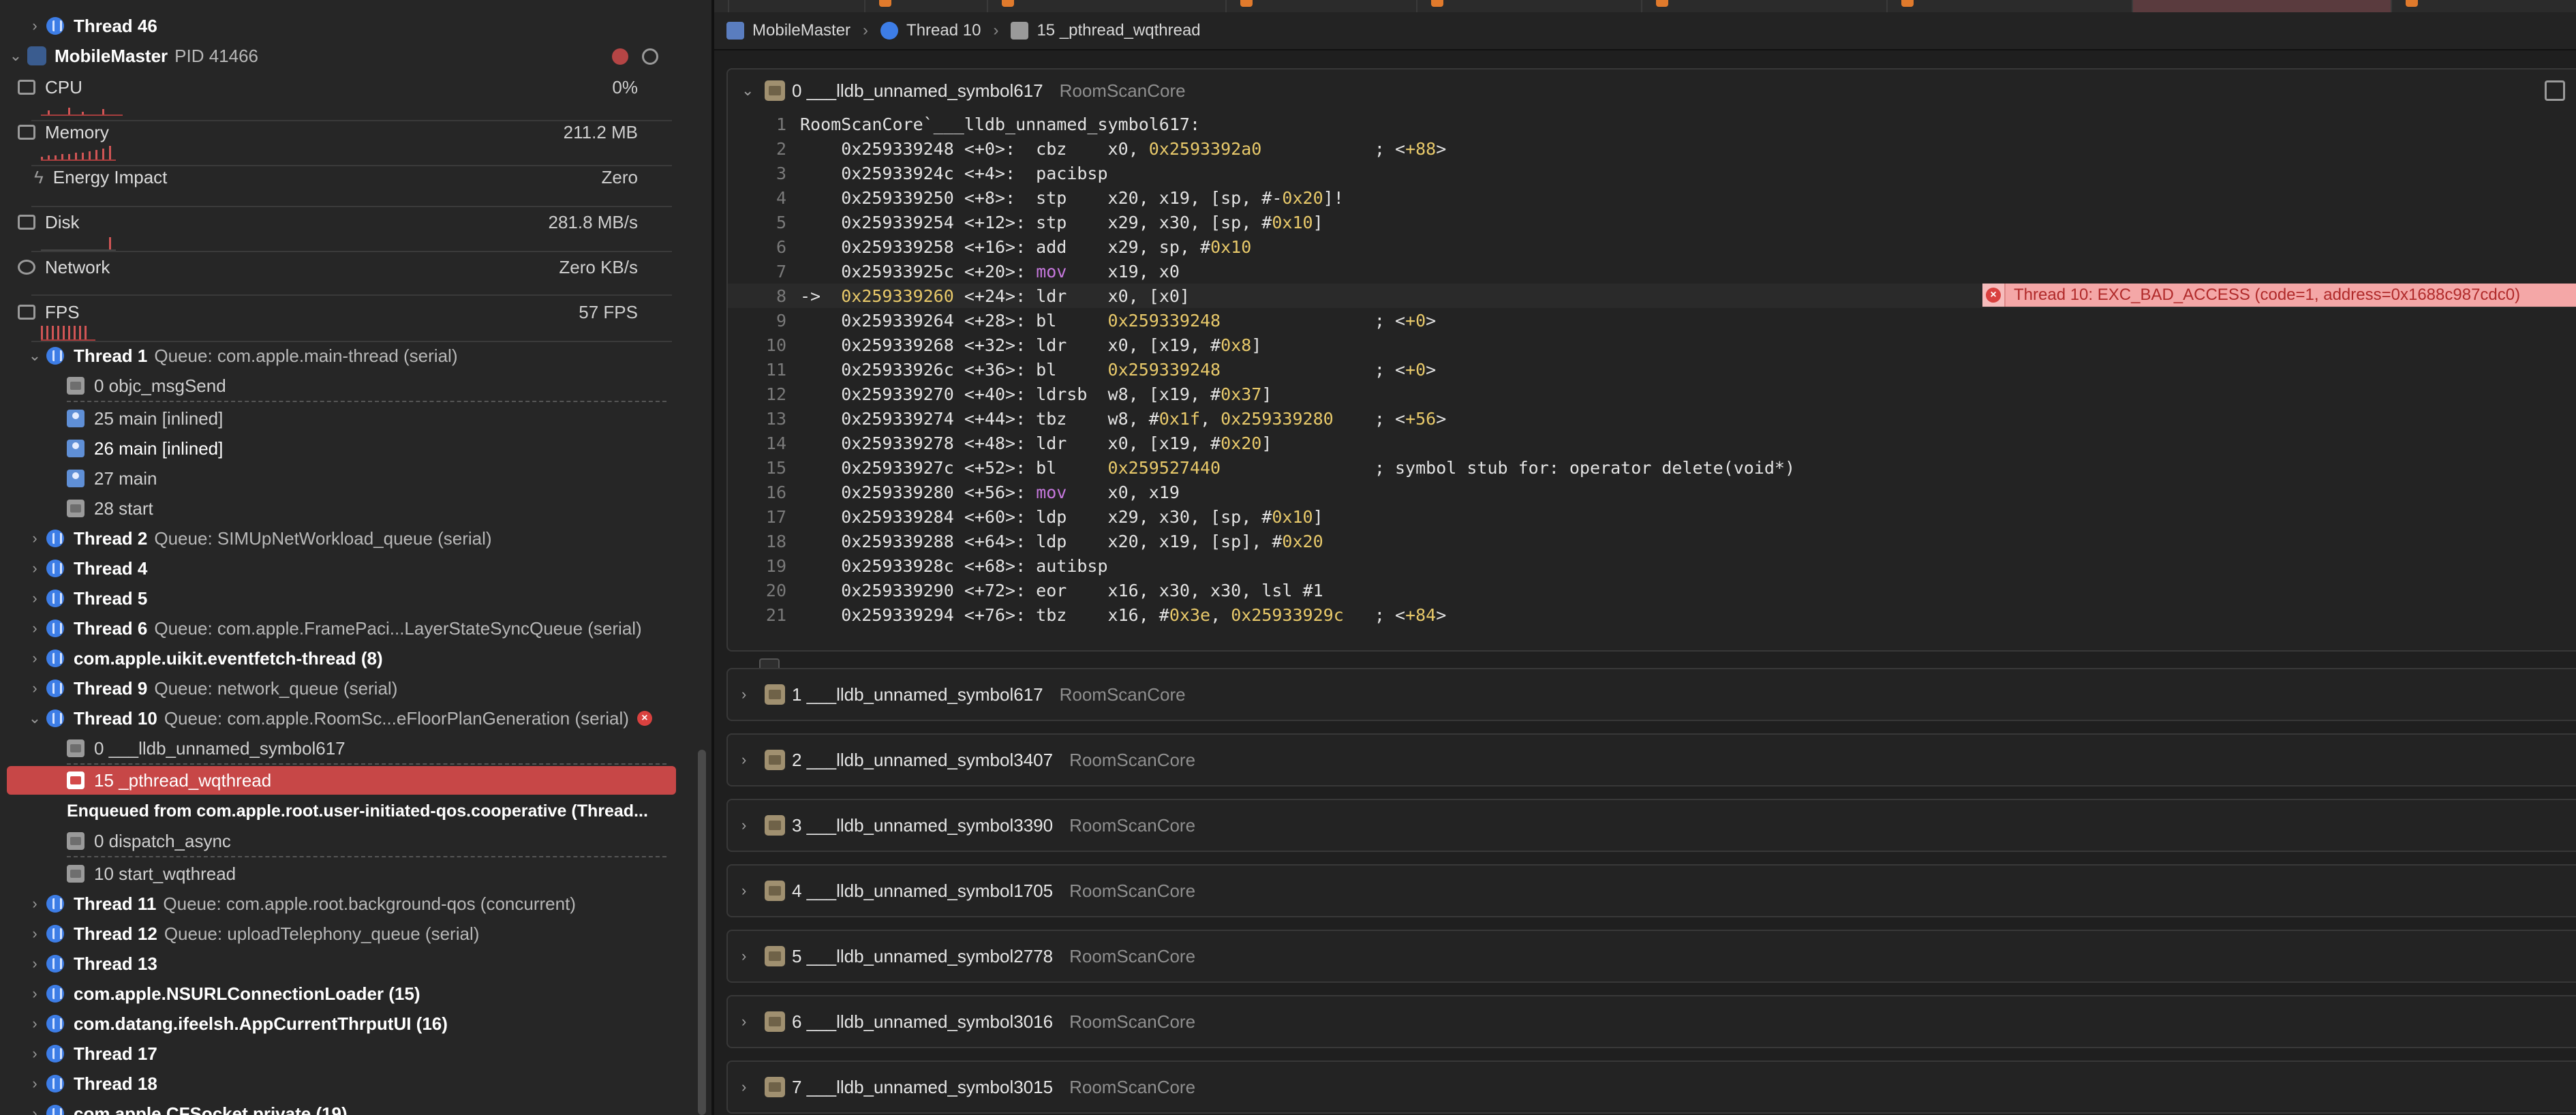 Image resolution: width=2576 pixels, height=1115 pixels. Describe the element at coordinates (757, 174) in the screenshot. I see `line-number: 3` at that location.